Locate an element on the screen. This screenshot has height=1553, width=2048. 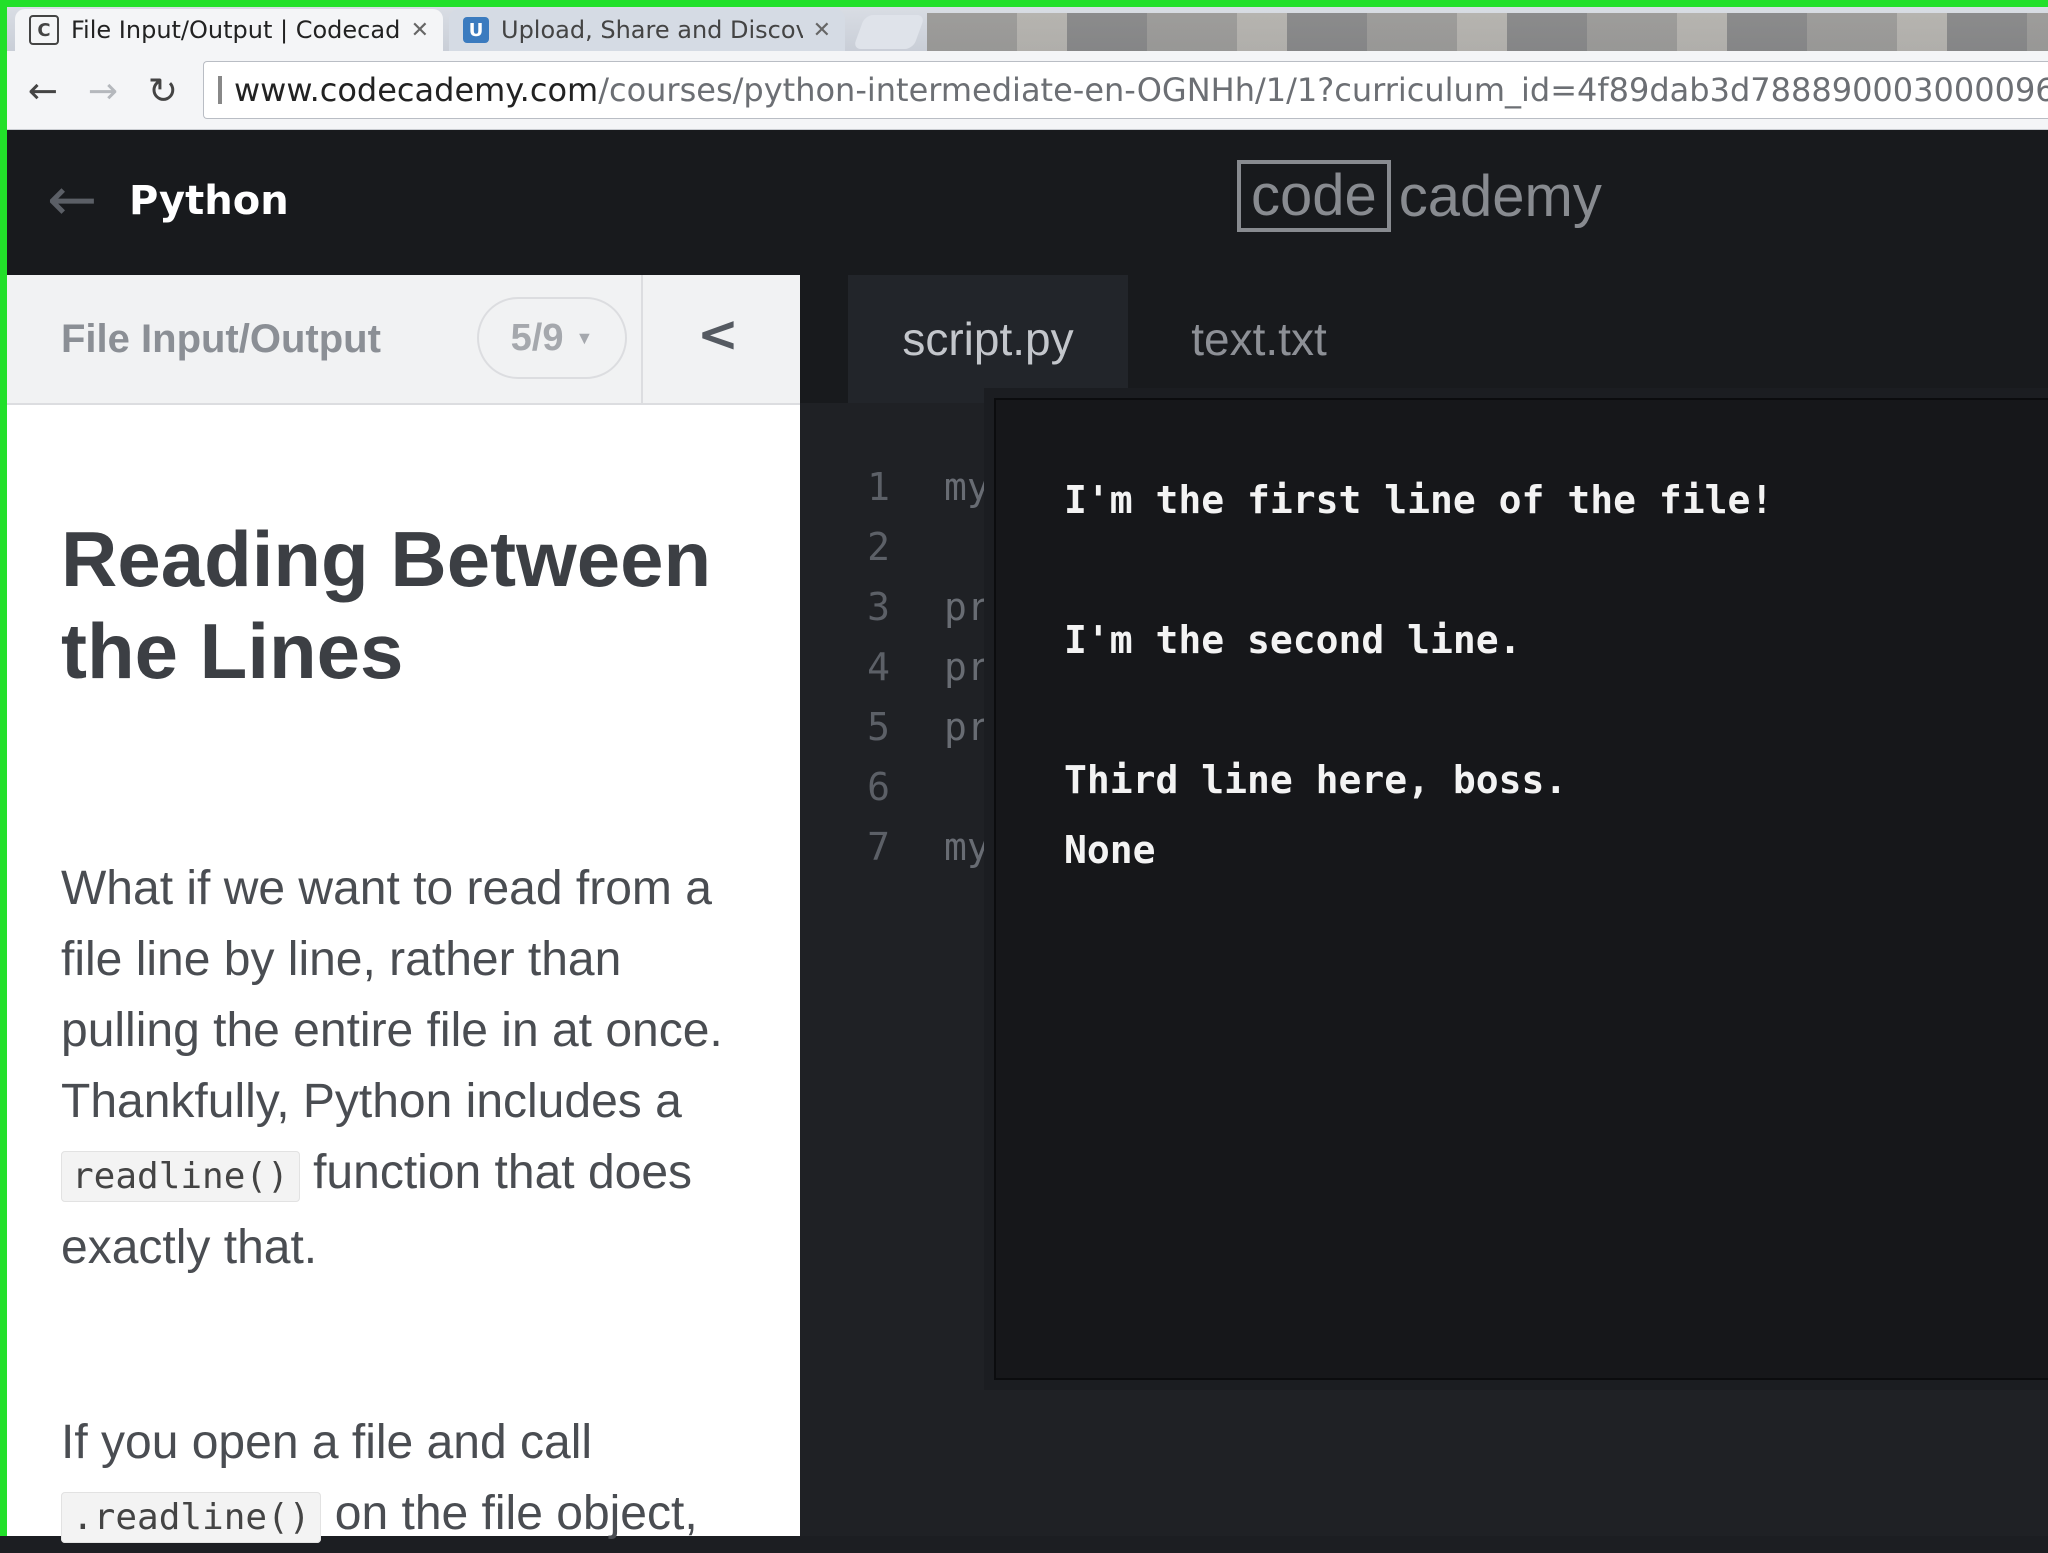
paragraph-text: on the file object, is located at coordinates (509, 1513).